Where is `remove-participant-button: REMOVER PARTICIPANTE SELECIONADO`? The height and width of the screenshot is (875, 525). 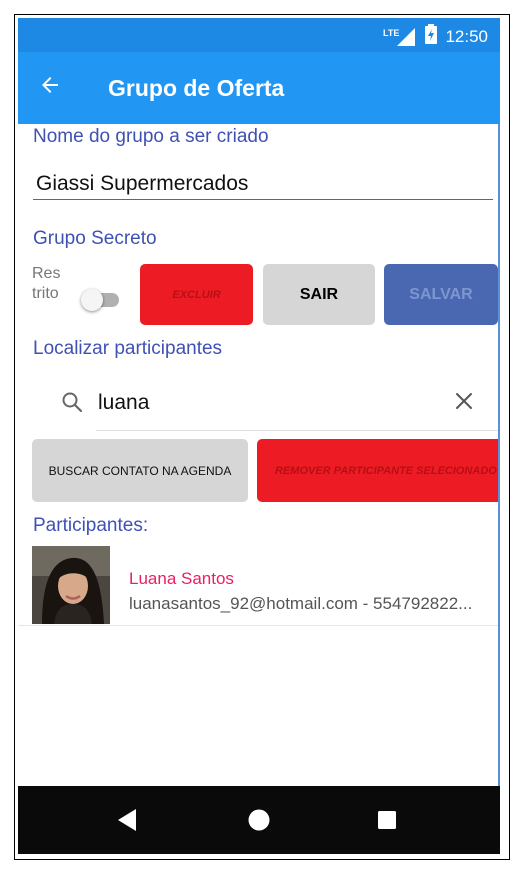 remove-participant-button: REMOVER PARTICIPANTE SELECIONADO is located at coordinates (378, 470).